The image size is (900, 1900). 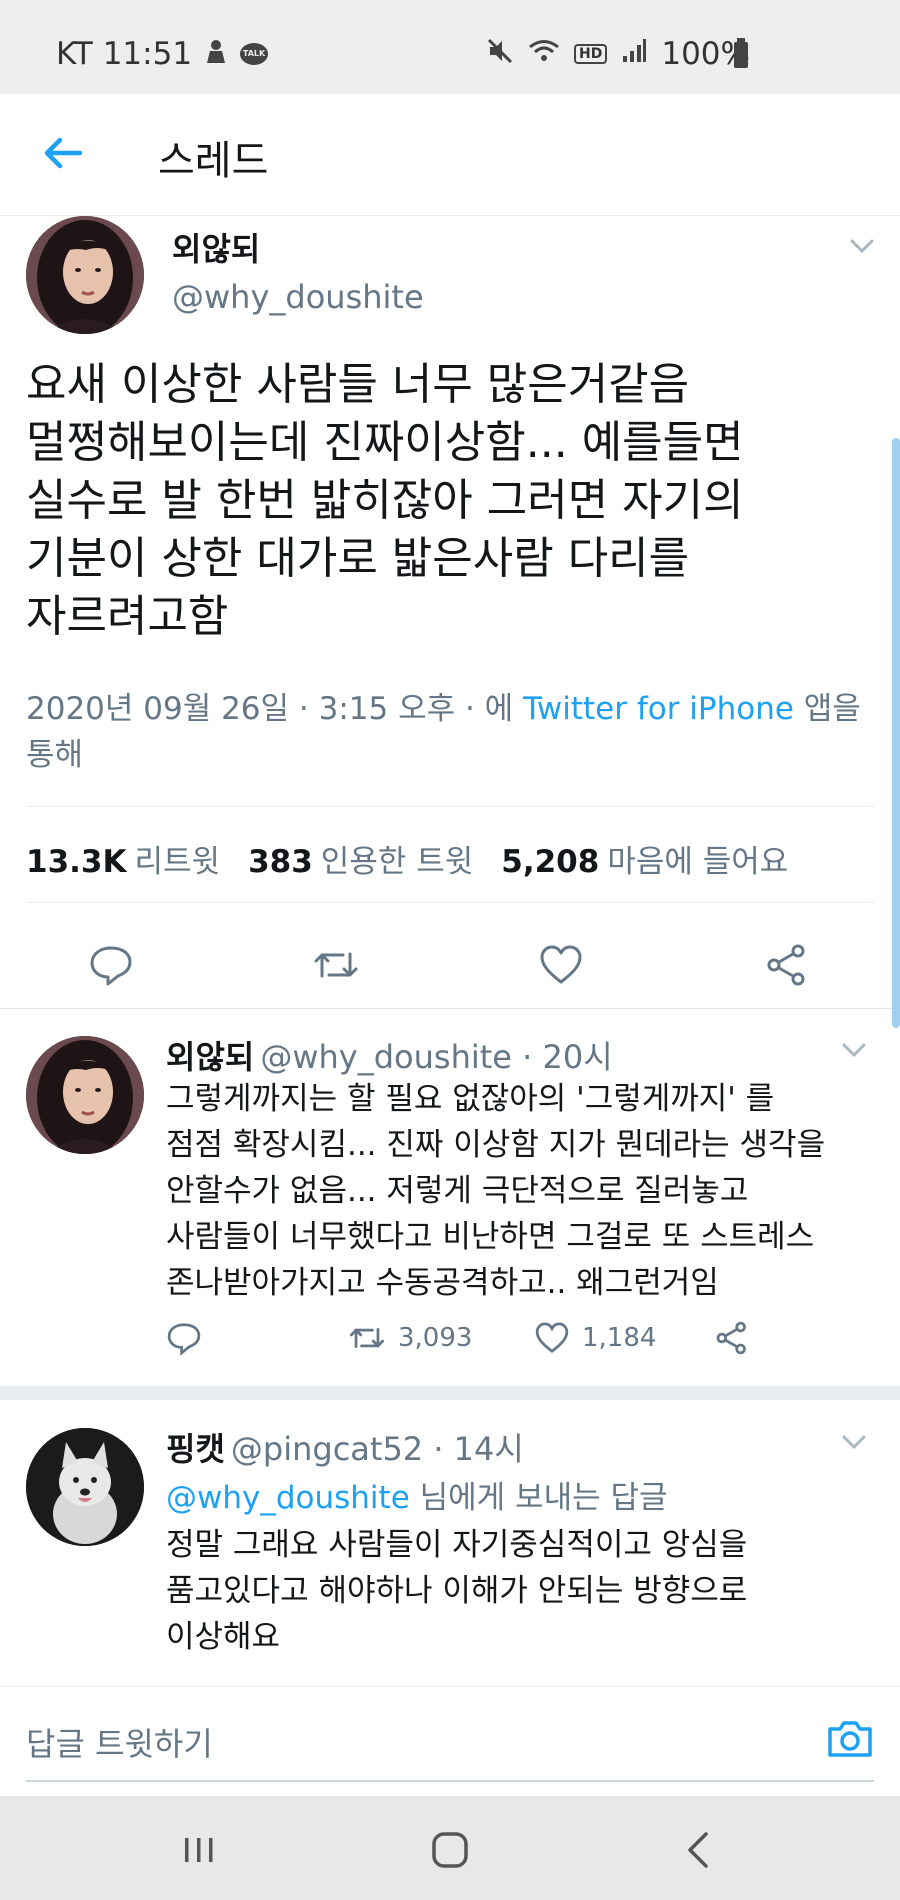 What do you see at coordinates (741, 53) in the screenshot?
I see `battery-icon` at bounding box center [741, 53].